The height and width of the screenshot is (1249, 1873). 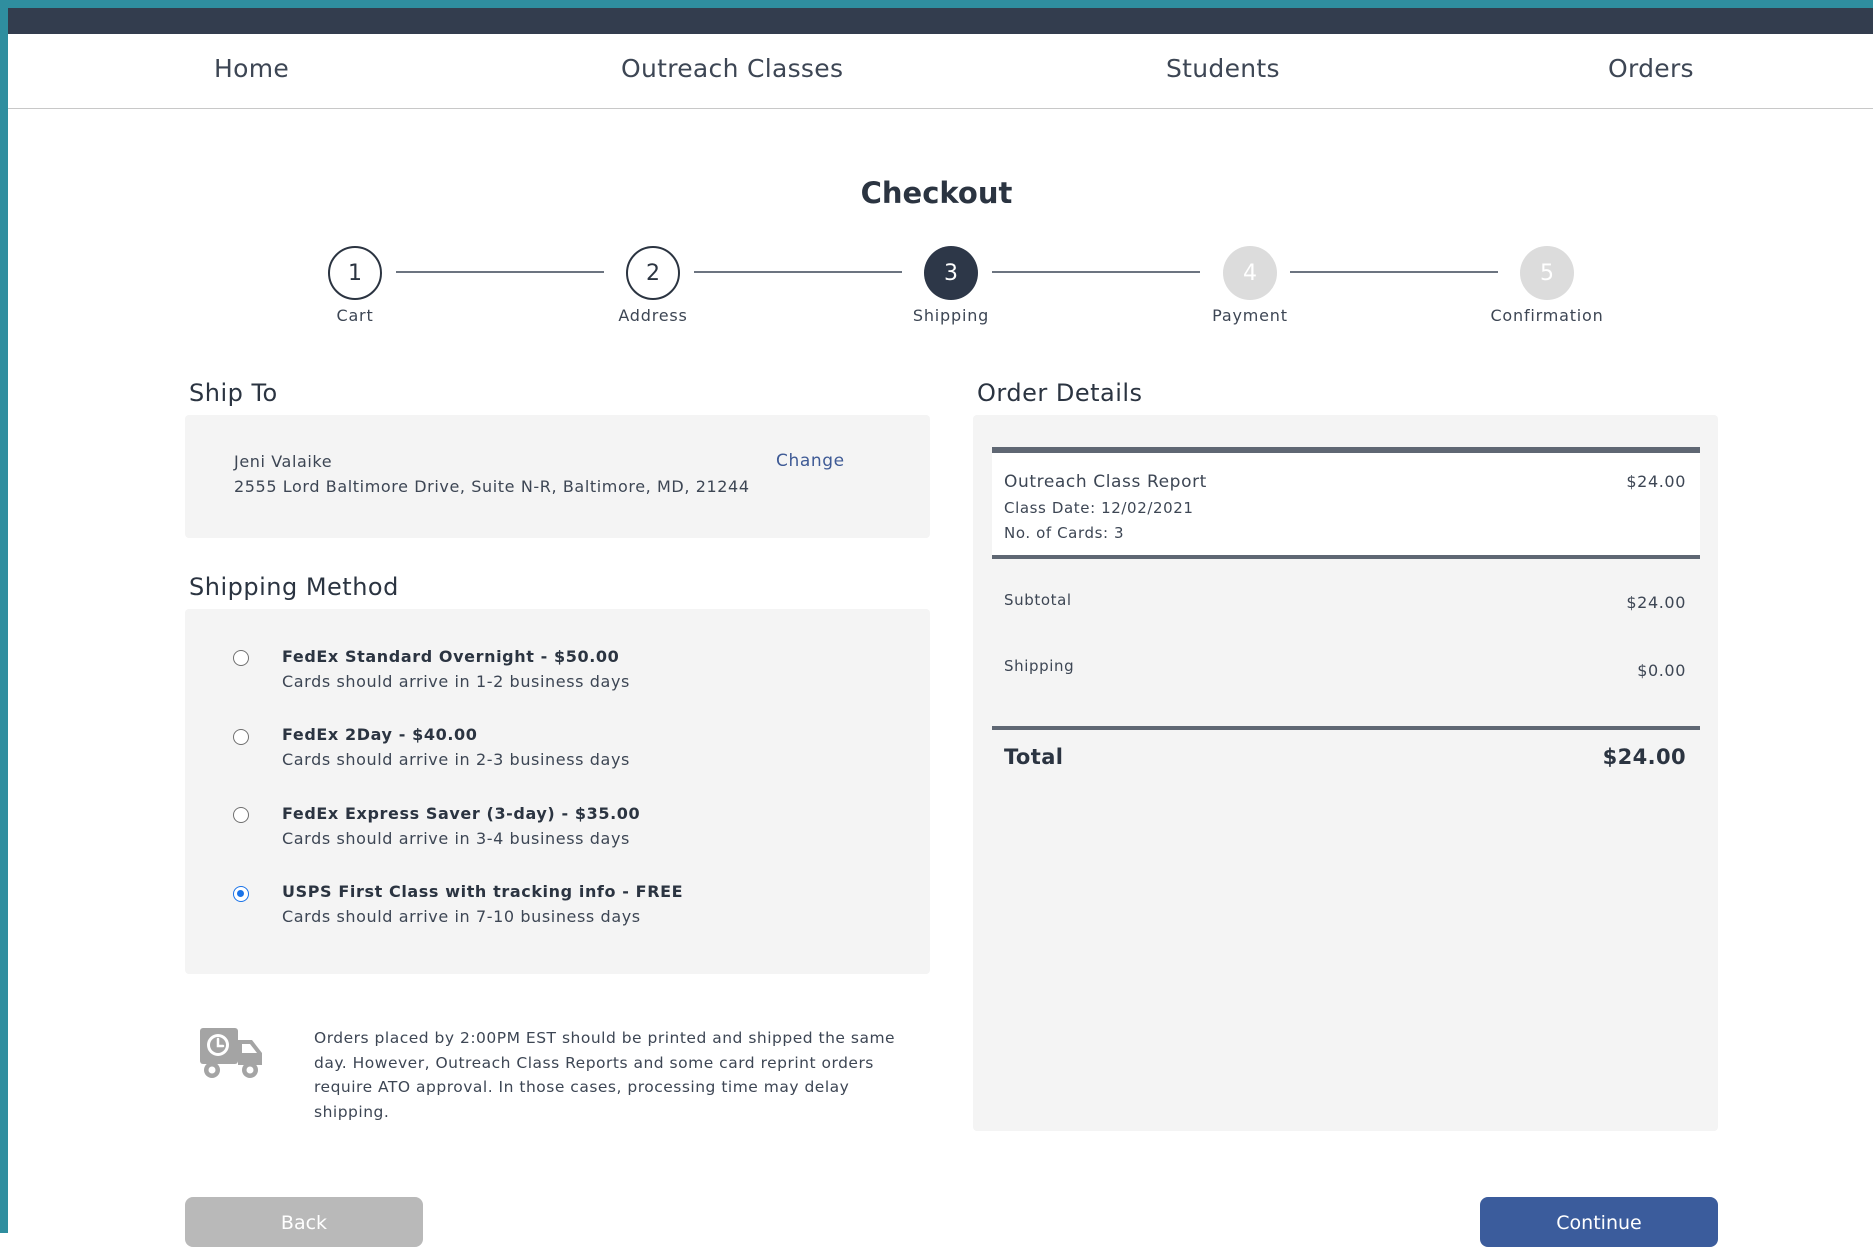 What do you see at coordinates (940, 71) in the screenshot?
I see `main-nav: Home Outreach Classes Students Orders` at bounding box center [940, 71].